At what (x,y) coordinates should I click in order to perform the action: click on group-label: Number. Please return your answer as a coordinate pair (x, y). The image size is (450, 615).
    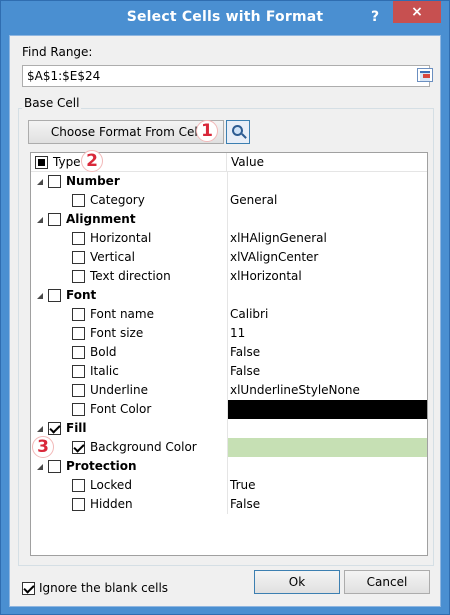
    Looking at the image, I should click on (93, 181).